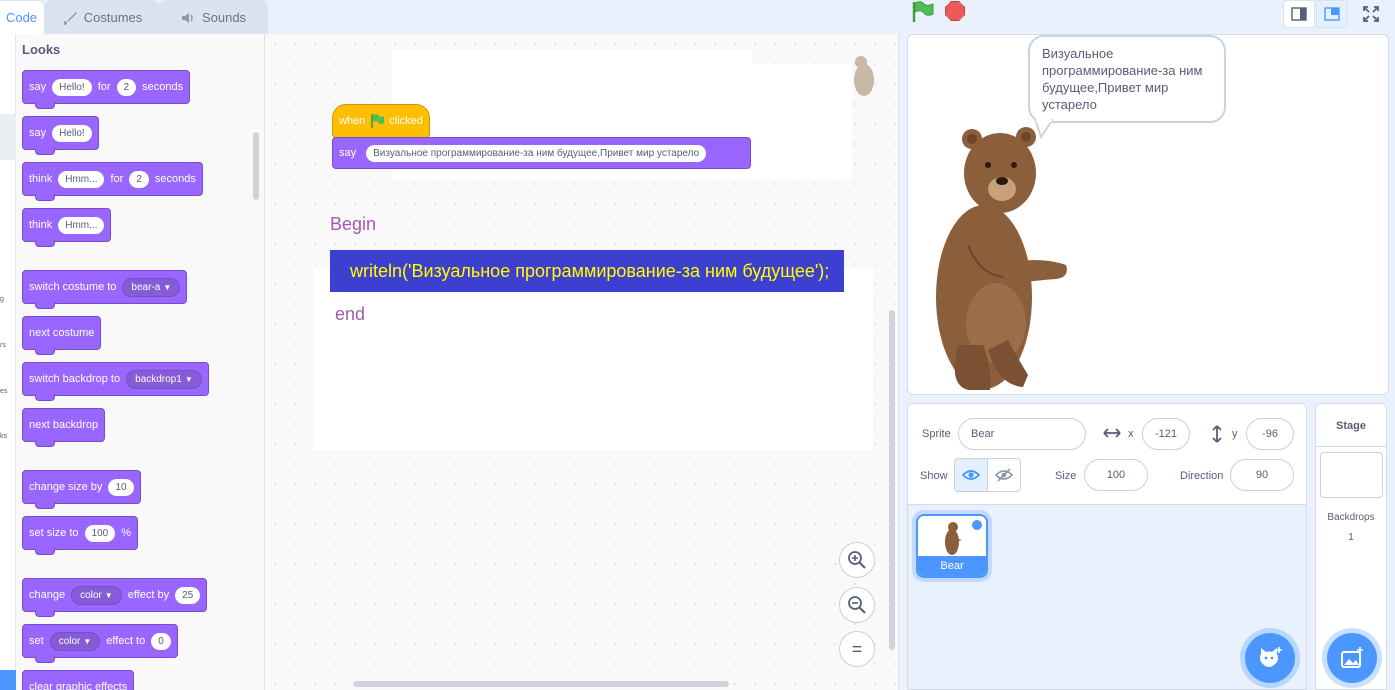  I want to click on add-extension-button, so click(8, 680).